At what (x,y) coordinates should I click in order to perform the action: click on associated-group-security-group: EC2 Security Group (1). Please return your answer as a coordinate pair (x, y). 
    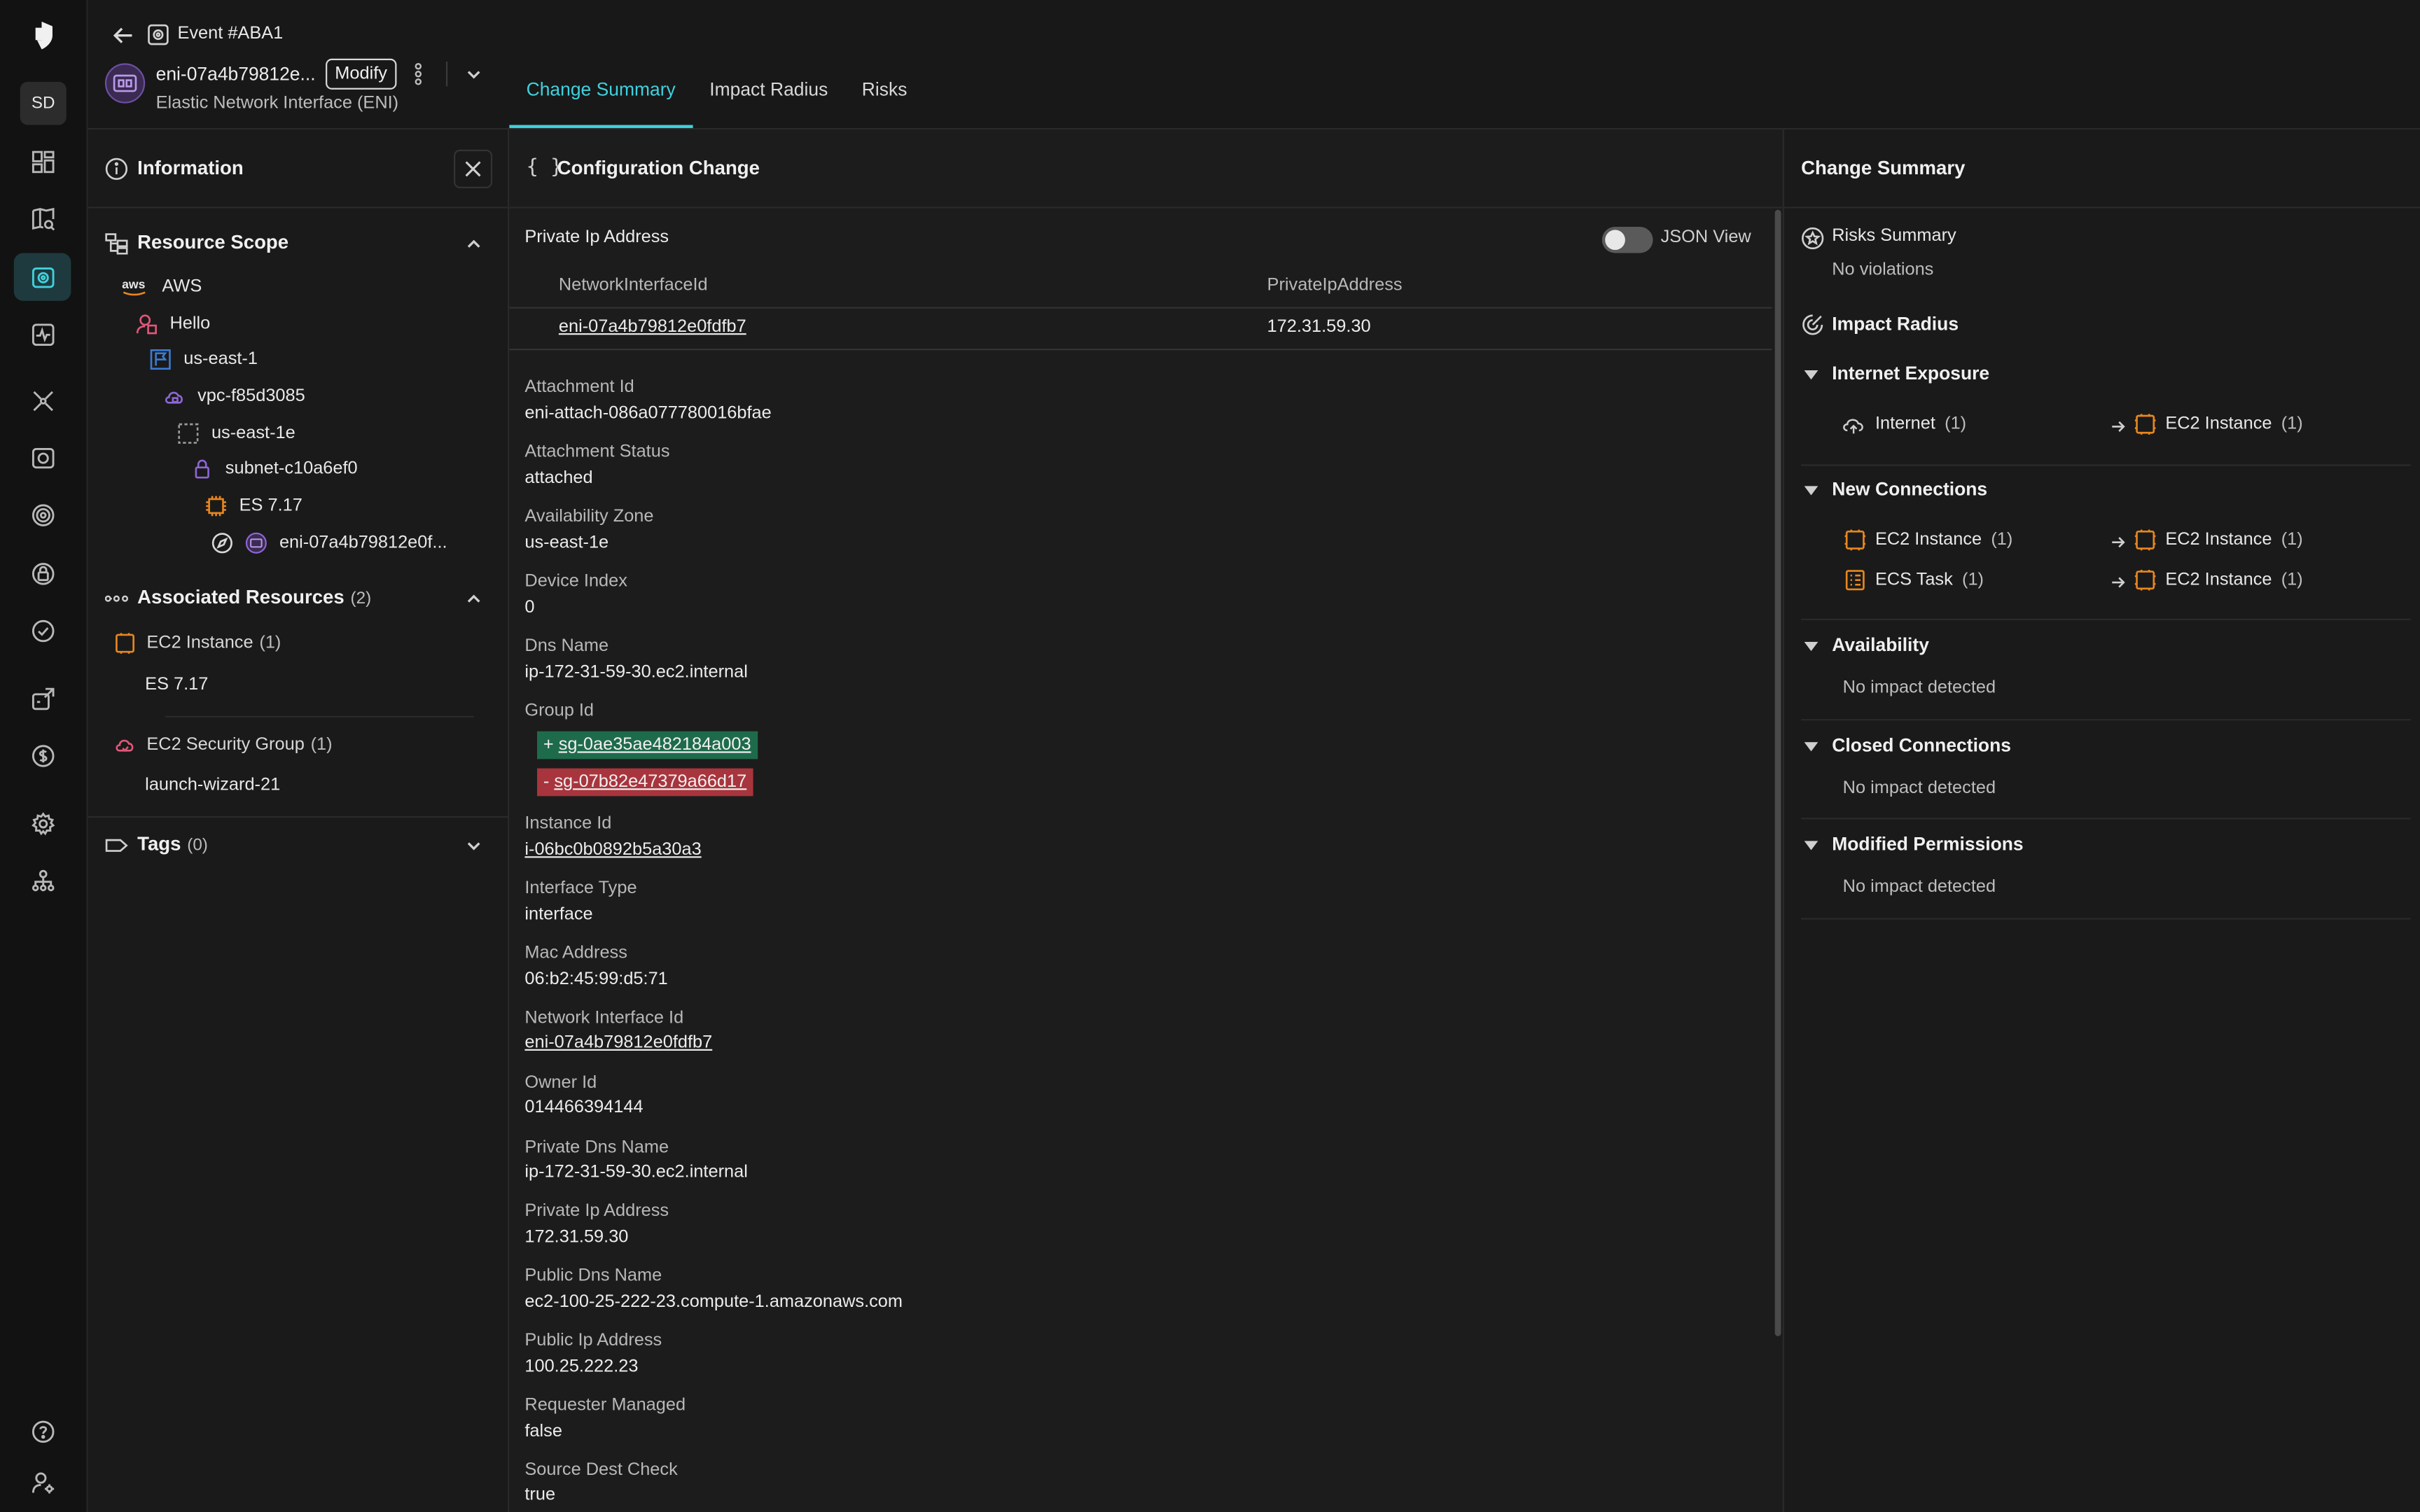
    Looking at the image, I should click on (223, 745).